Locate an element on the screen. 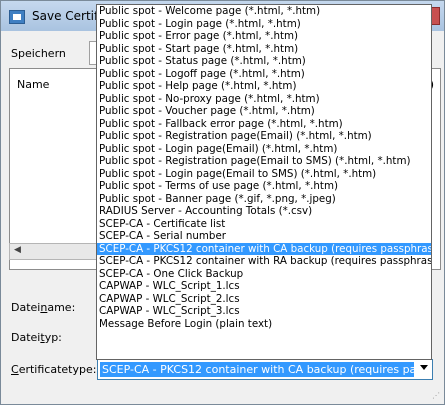 This screenshot has width=445, height=405. scroll-left-arrow-icon: ◀ is located at coordinates (17, 250).